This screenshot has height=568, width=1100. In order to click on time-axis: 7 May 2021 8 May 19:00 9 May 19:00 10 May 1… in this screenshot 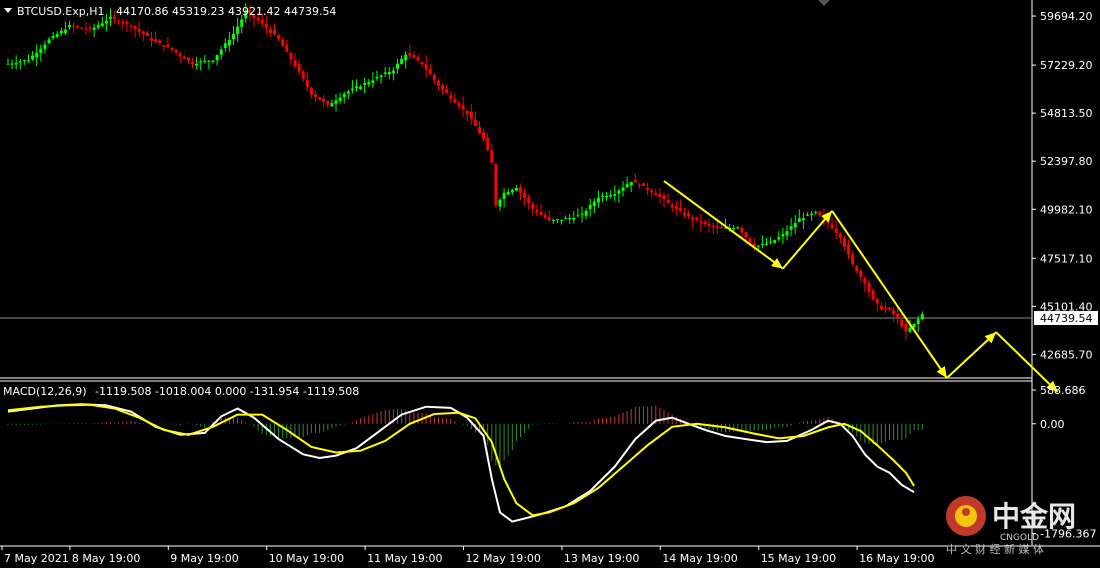, I will do `click(468, 555)`.